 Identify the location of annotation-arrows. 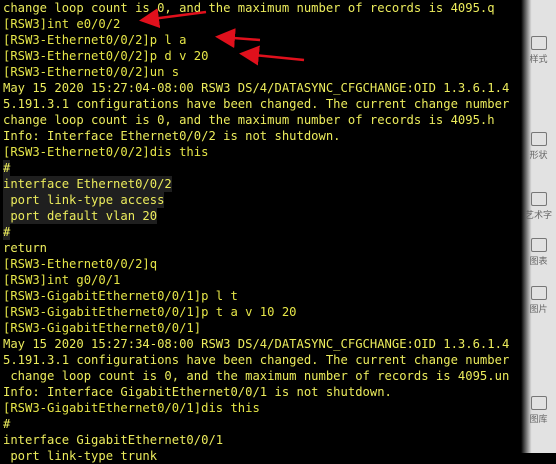
(222, 37).